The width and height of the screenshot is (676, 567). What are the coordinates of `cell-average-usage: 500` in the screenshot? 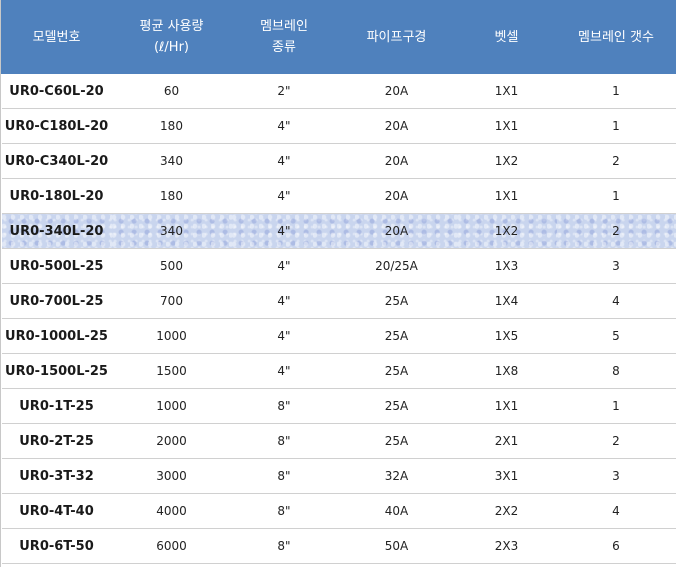 It's located at (171, 266).